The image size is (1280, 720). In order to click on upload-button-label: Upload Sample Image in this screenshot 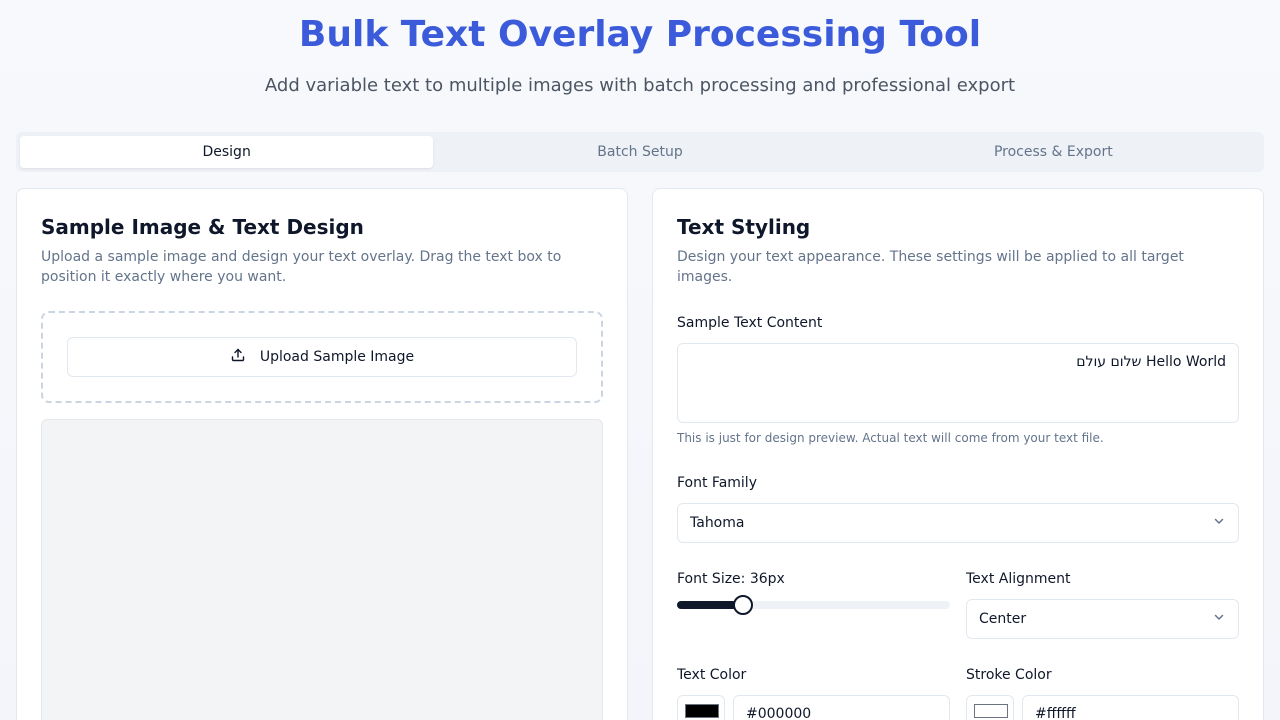, I will do `click(337, 357)`.